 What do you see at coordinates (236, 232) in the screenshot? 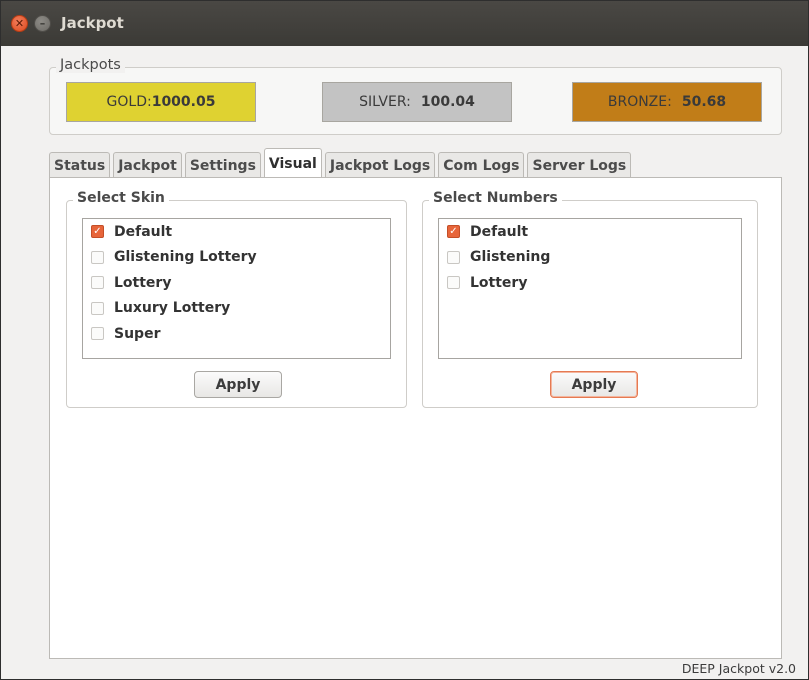
I see `skin-item-default: ✓ Default` at bounding box center [236, 232].